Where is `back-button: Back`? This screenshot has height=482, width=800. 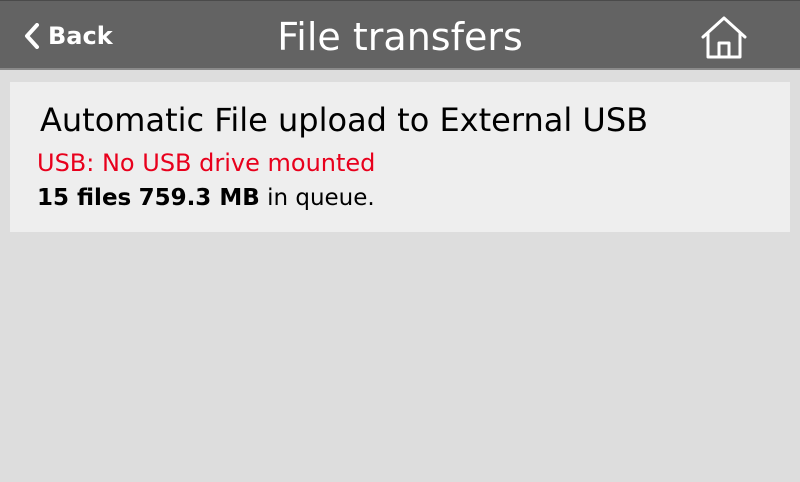 back-button: Back is located at coordinates (67, 36).